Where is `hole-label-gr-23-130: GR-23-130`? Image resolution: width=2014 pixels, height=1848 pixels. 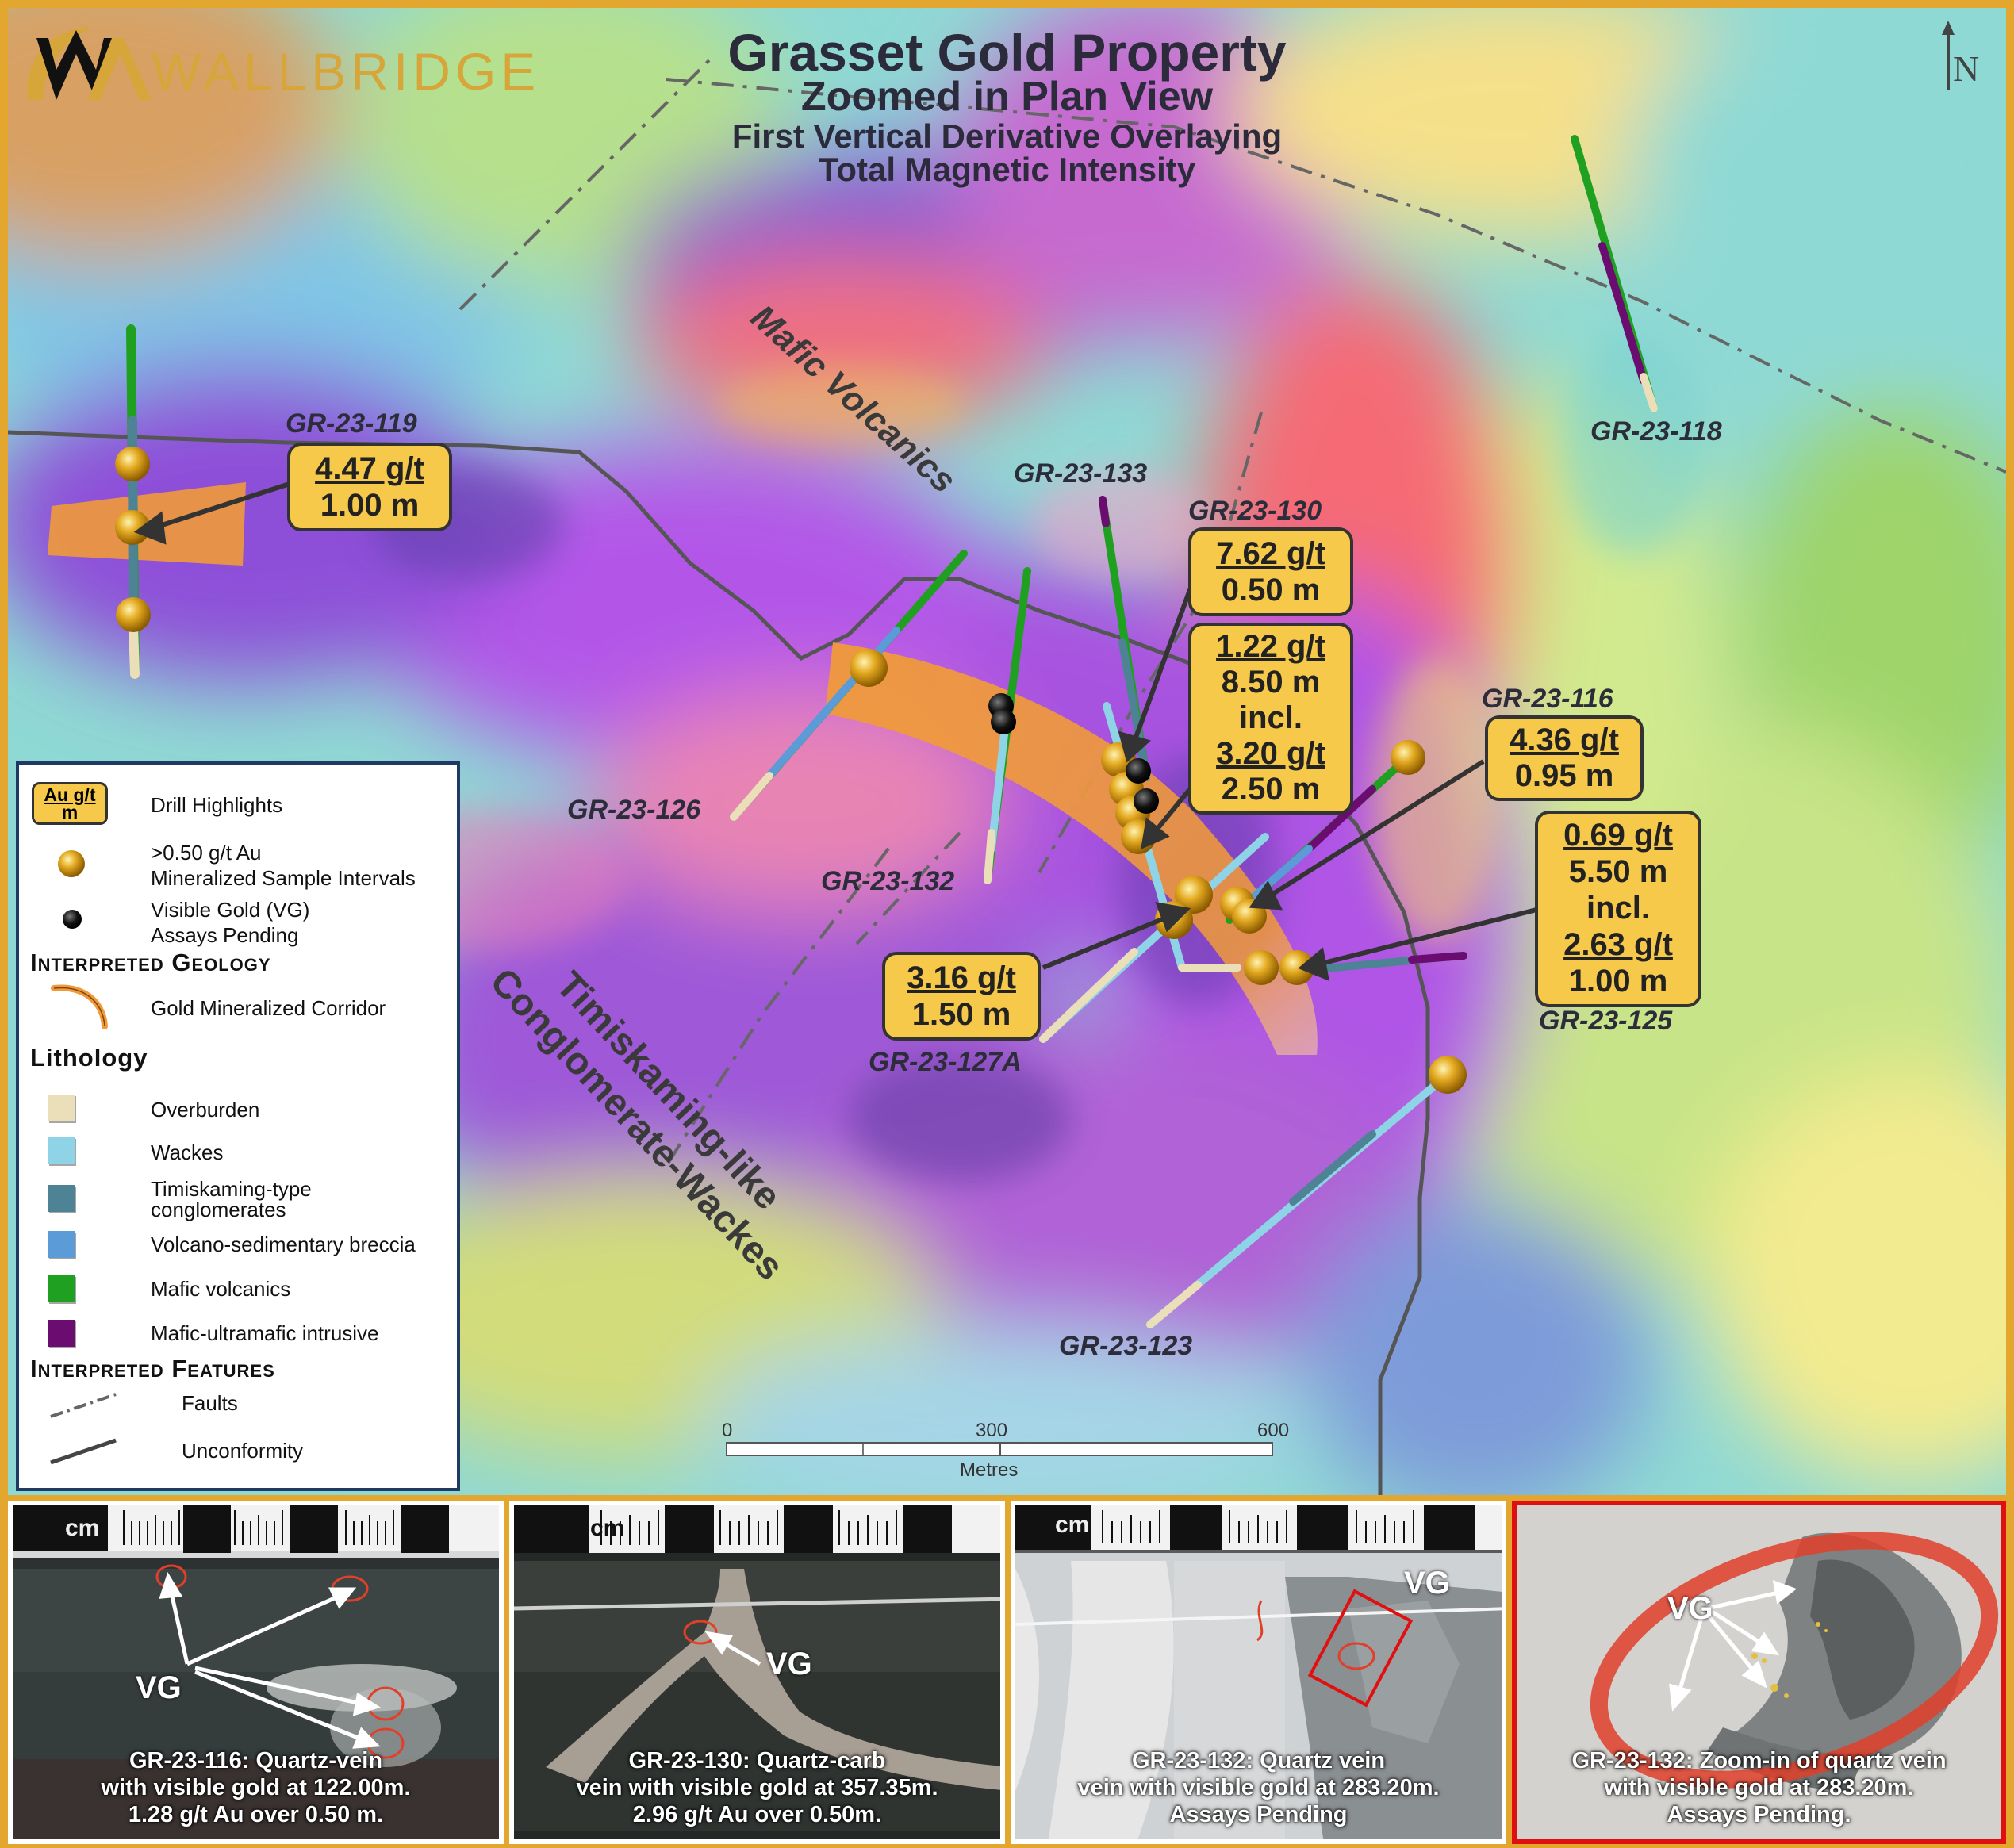 hole-label-gr-23-130: GR-23-130 is located at coordinates (1255, 511).